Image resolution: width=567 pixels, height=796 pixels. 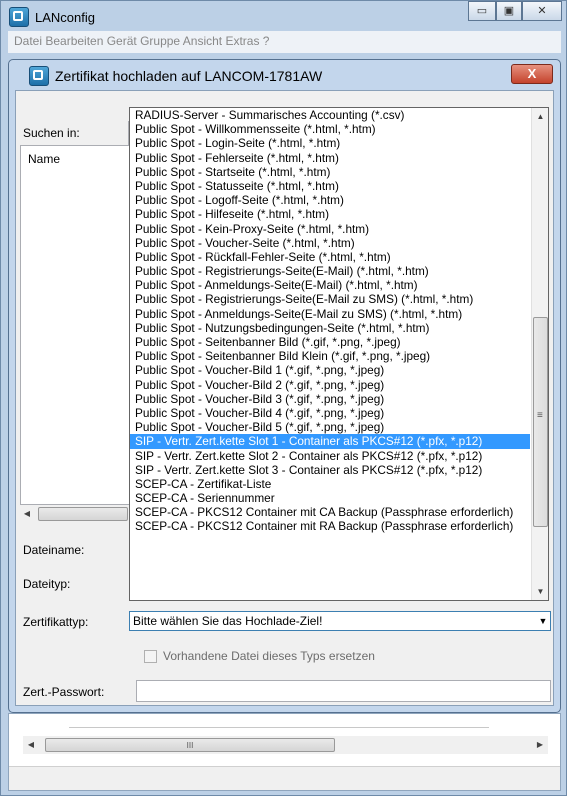 I want to click on window-title: LANconfig, so click(x=65, y=17).